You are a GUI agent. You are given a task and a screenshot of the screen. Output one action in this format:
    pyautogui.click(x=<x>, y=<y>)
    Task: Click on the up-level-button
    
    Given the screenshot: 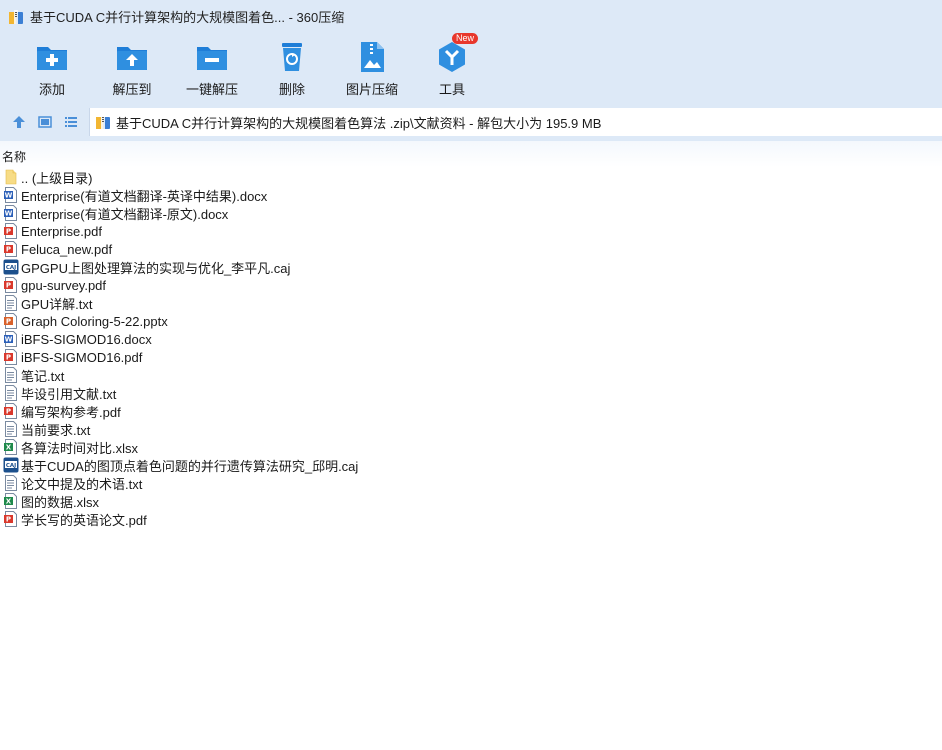 What is the action you would take?
    pyautogui.click(x=19, y=122)
    